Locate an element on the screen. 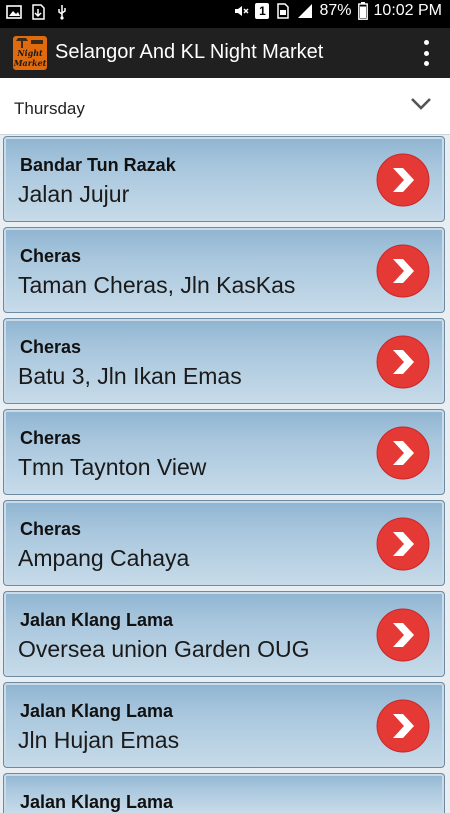 The width and height of the screenshot is (450, 813). logo-text-top: Night is located at coordinates (30, 53).